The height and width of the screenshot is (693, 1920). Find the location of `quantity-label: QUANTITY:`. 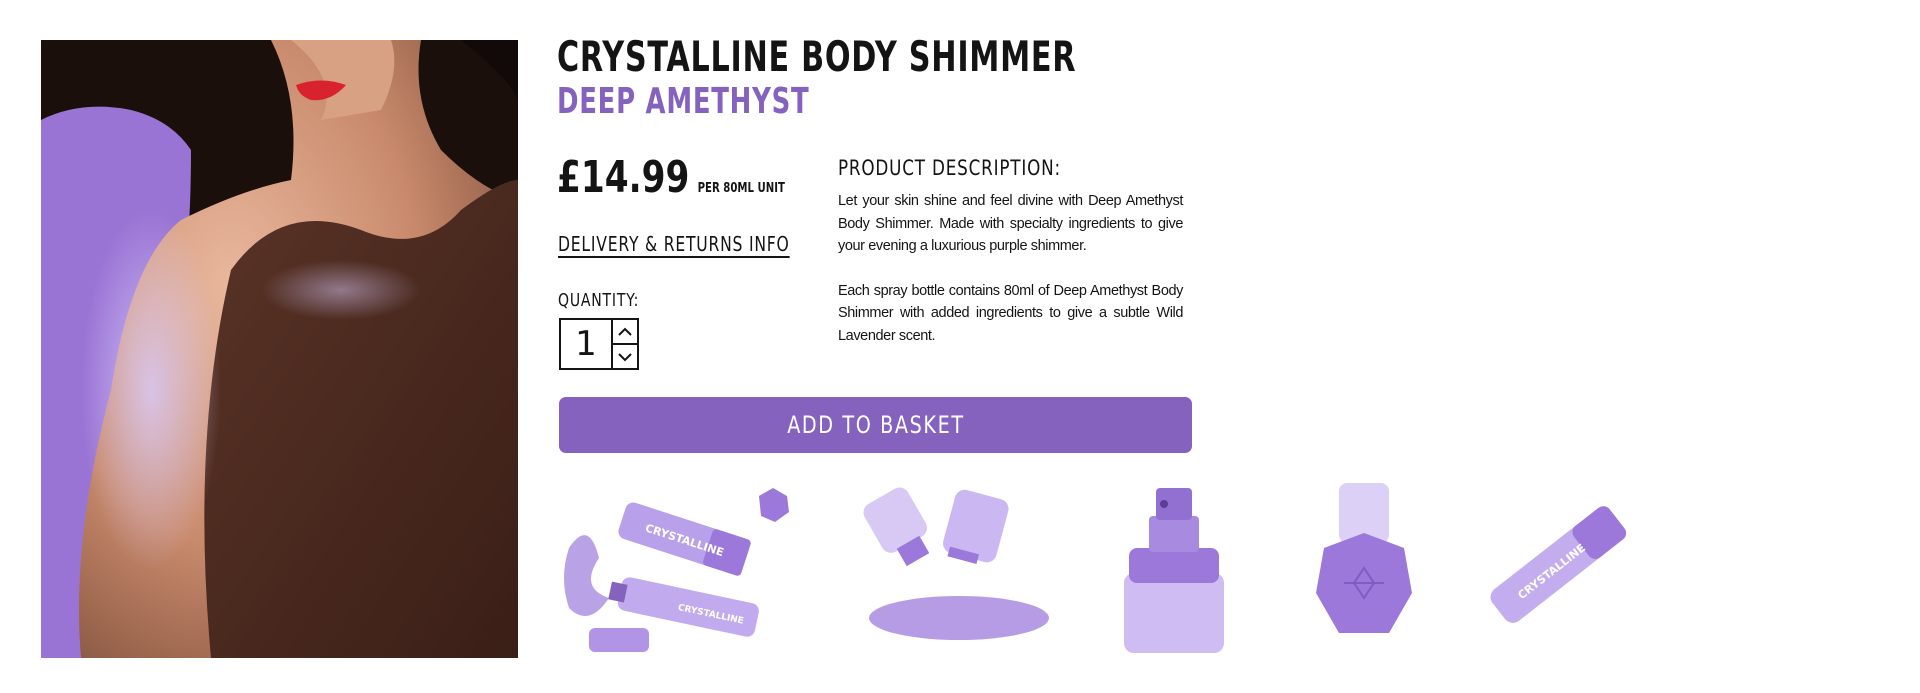

quantity-label: QUANTITY: is located at coordinates (599, 300).